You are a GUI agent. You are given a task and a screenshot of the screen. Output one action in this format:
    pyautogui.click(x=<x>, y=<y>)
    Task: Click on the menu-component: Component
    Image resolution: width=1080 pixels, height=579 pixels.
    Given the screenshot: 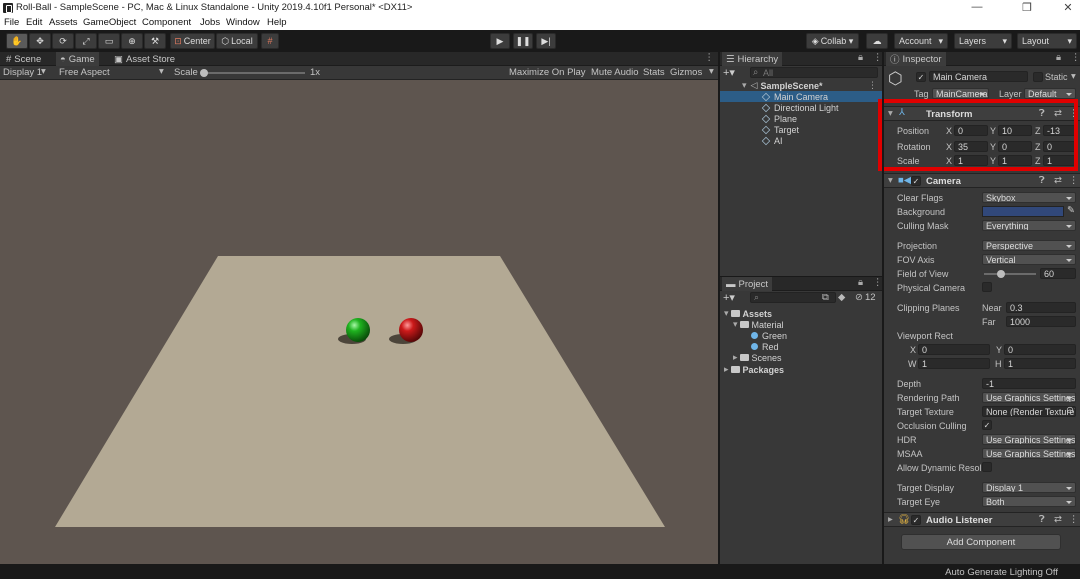 What is the action you would take?
    pyautogui.click(x=166, y=22)
    